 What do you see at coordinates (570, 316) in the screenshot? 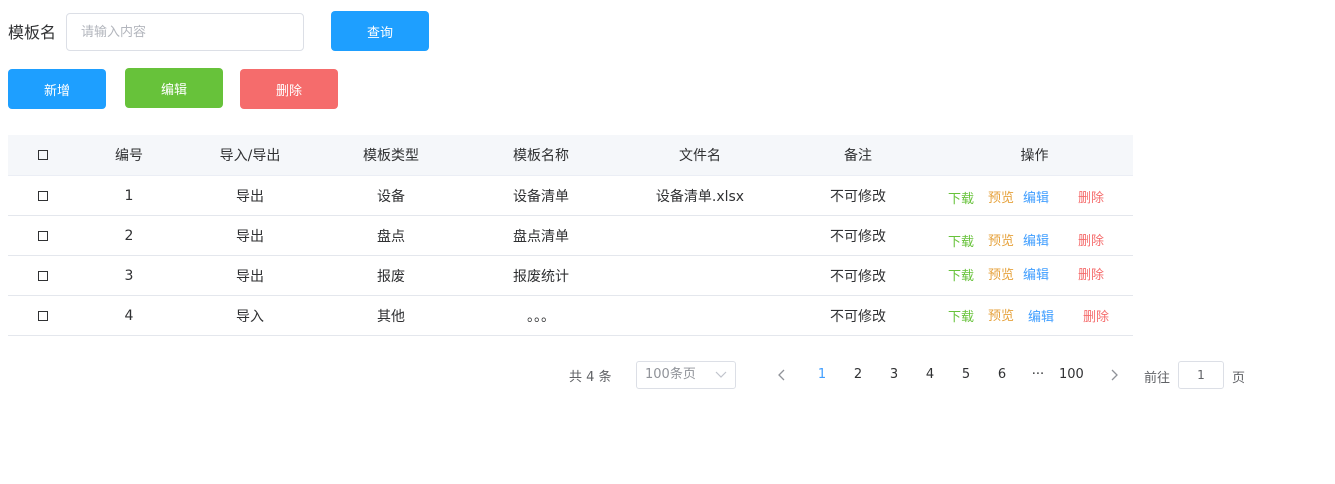
I see `table-row: 4 导入 其他 。。。 不可修改 下载 预览 编辑 删除` at bounding box center [570, 316].